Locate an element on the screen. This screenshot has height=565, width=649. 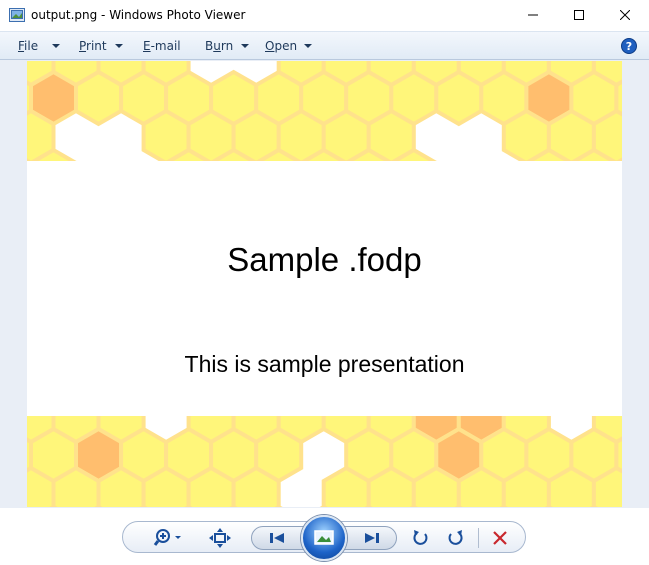
toolbar-separator is located at coordinates (478, 538).